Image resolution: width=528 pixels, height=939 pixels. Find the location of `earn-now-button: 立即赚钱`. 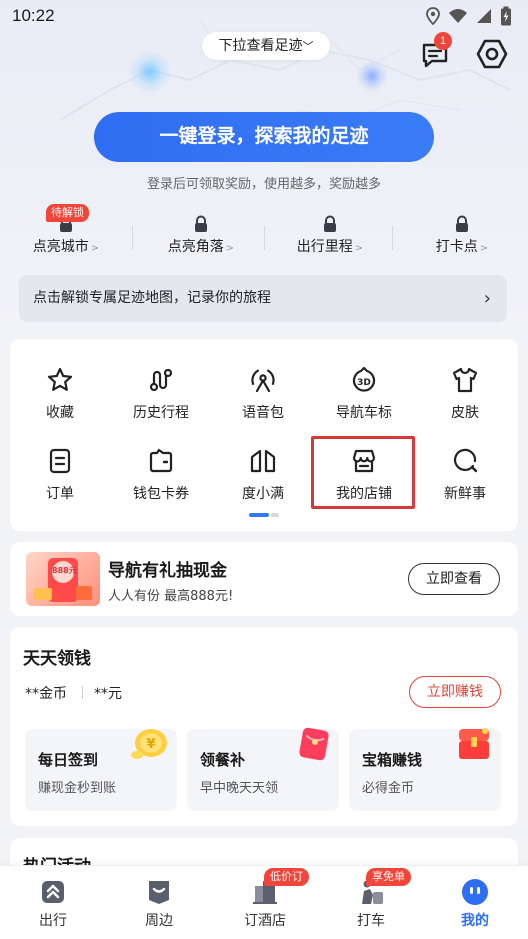

earn-now-button: 立即赚钱 is located at coordinates (455, 692).